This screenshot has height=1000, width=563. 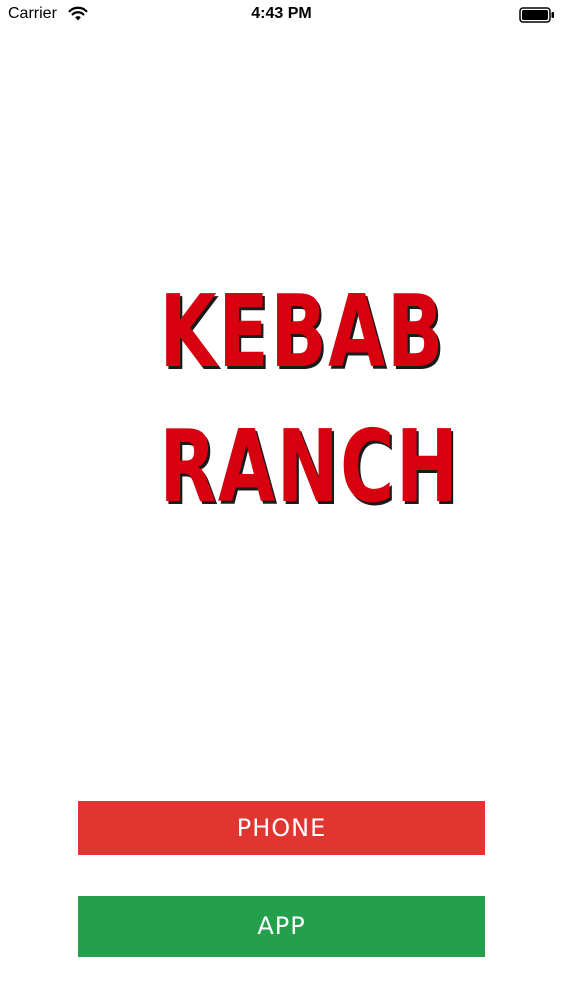 What do you see at coordinates (309, 466) in the screenshot?
I see `logo-line-ranch: RANCH` at bounding box center [309, 466].